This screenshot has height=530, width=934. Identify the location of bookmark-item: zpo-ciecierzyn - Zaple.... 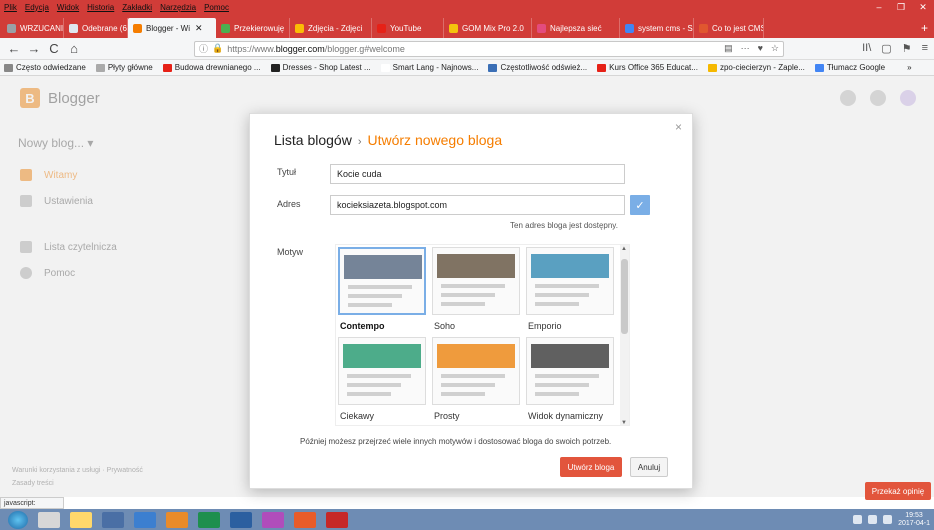
(756, 67).